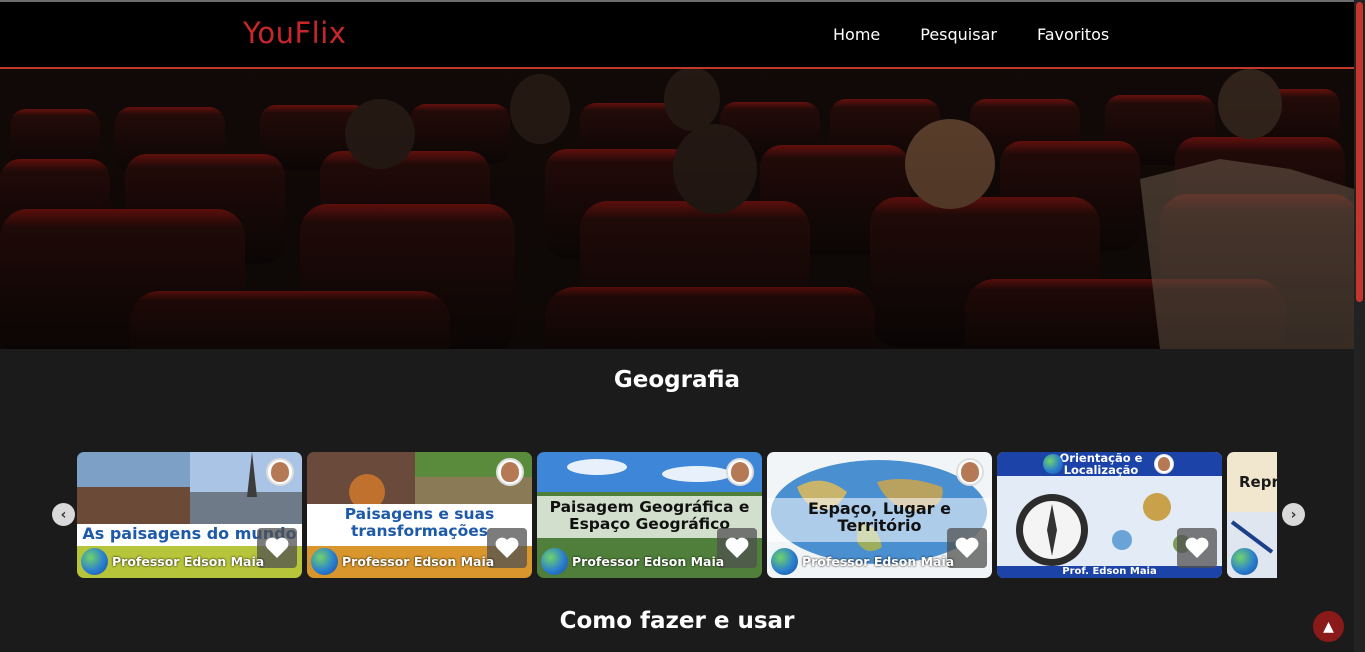 The width and height of the screenshot is (1365, 652). I want to click on chevron-right-icon: ›, so click(1293, 514).